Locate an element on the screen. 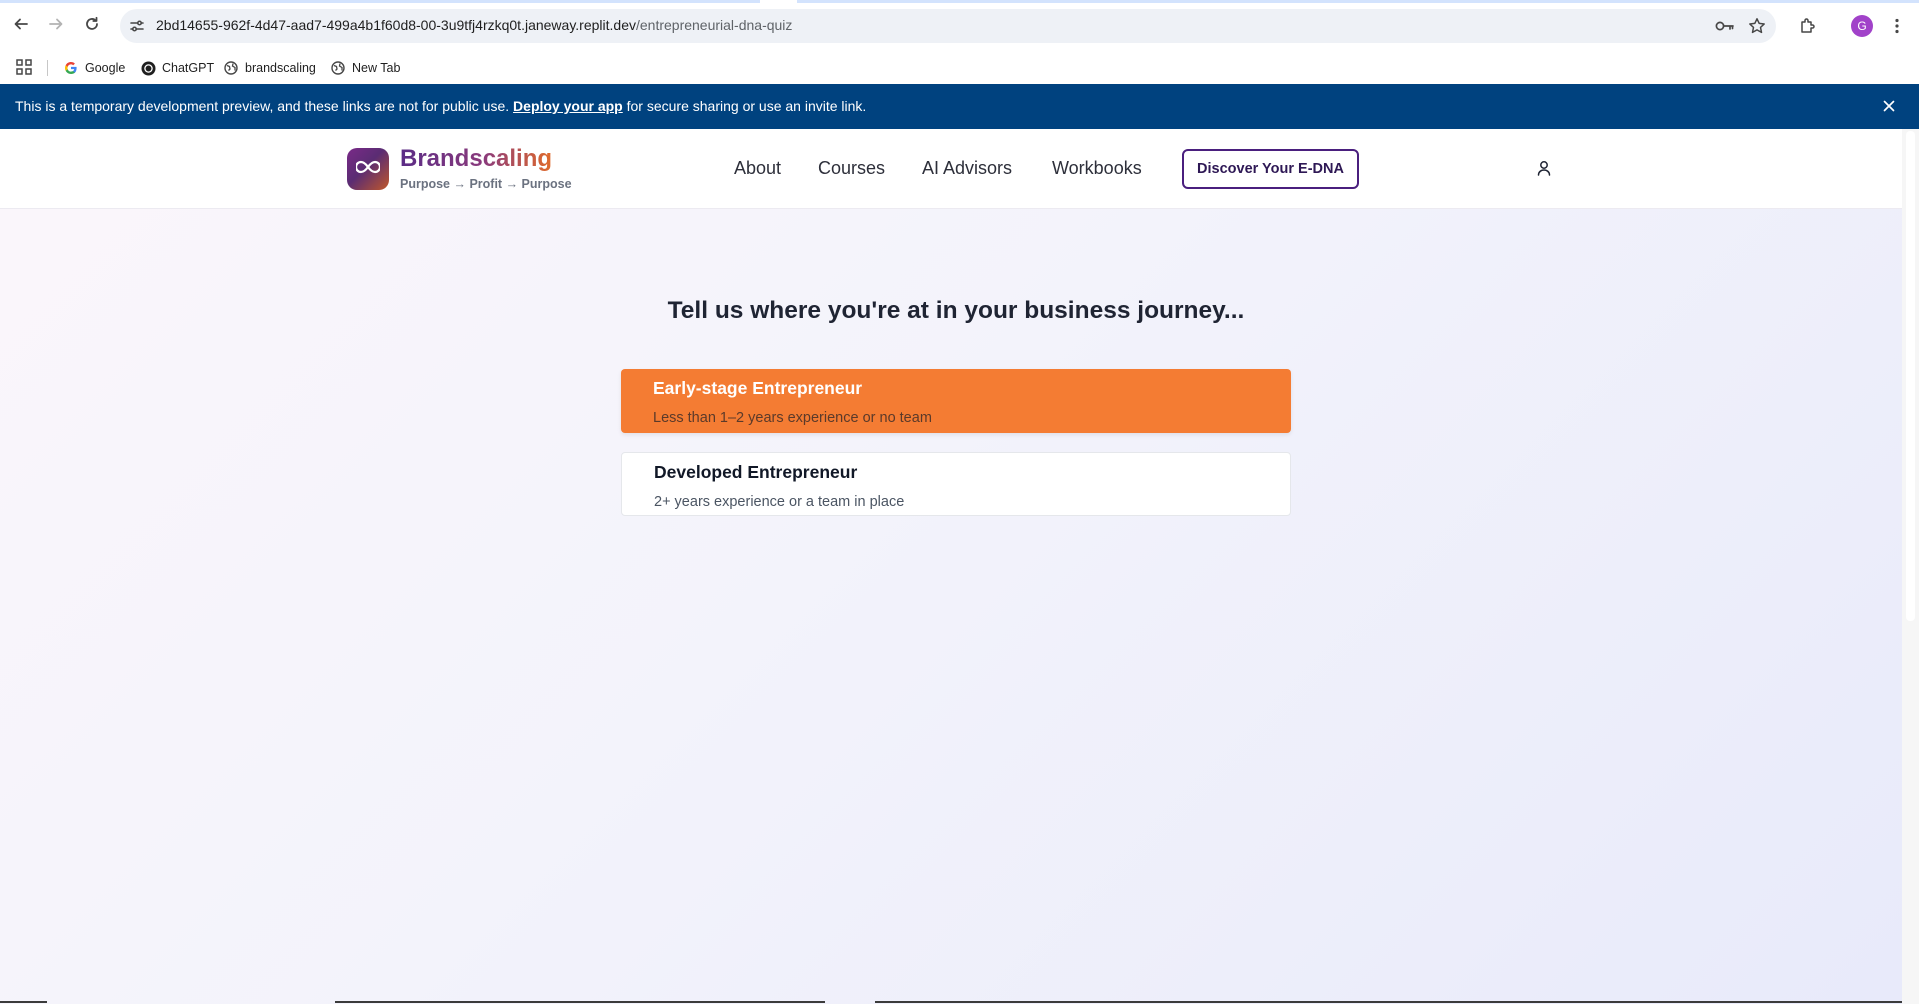 The height and width of the screenshot is (1004, 1919). arrow-right-icon is located at coordinates (56, 26).